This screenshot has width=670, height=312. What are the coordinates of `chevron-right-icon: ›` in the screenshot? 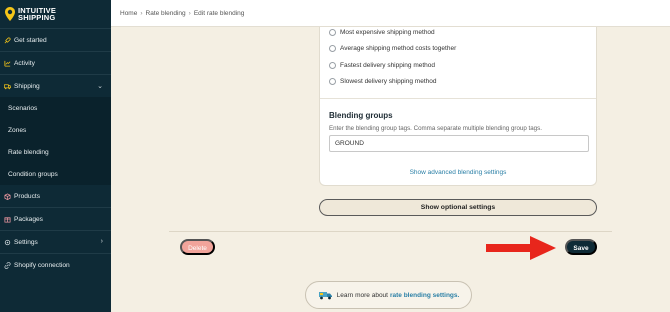 It's located at (101, 241).